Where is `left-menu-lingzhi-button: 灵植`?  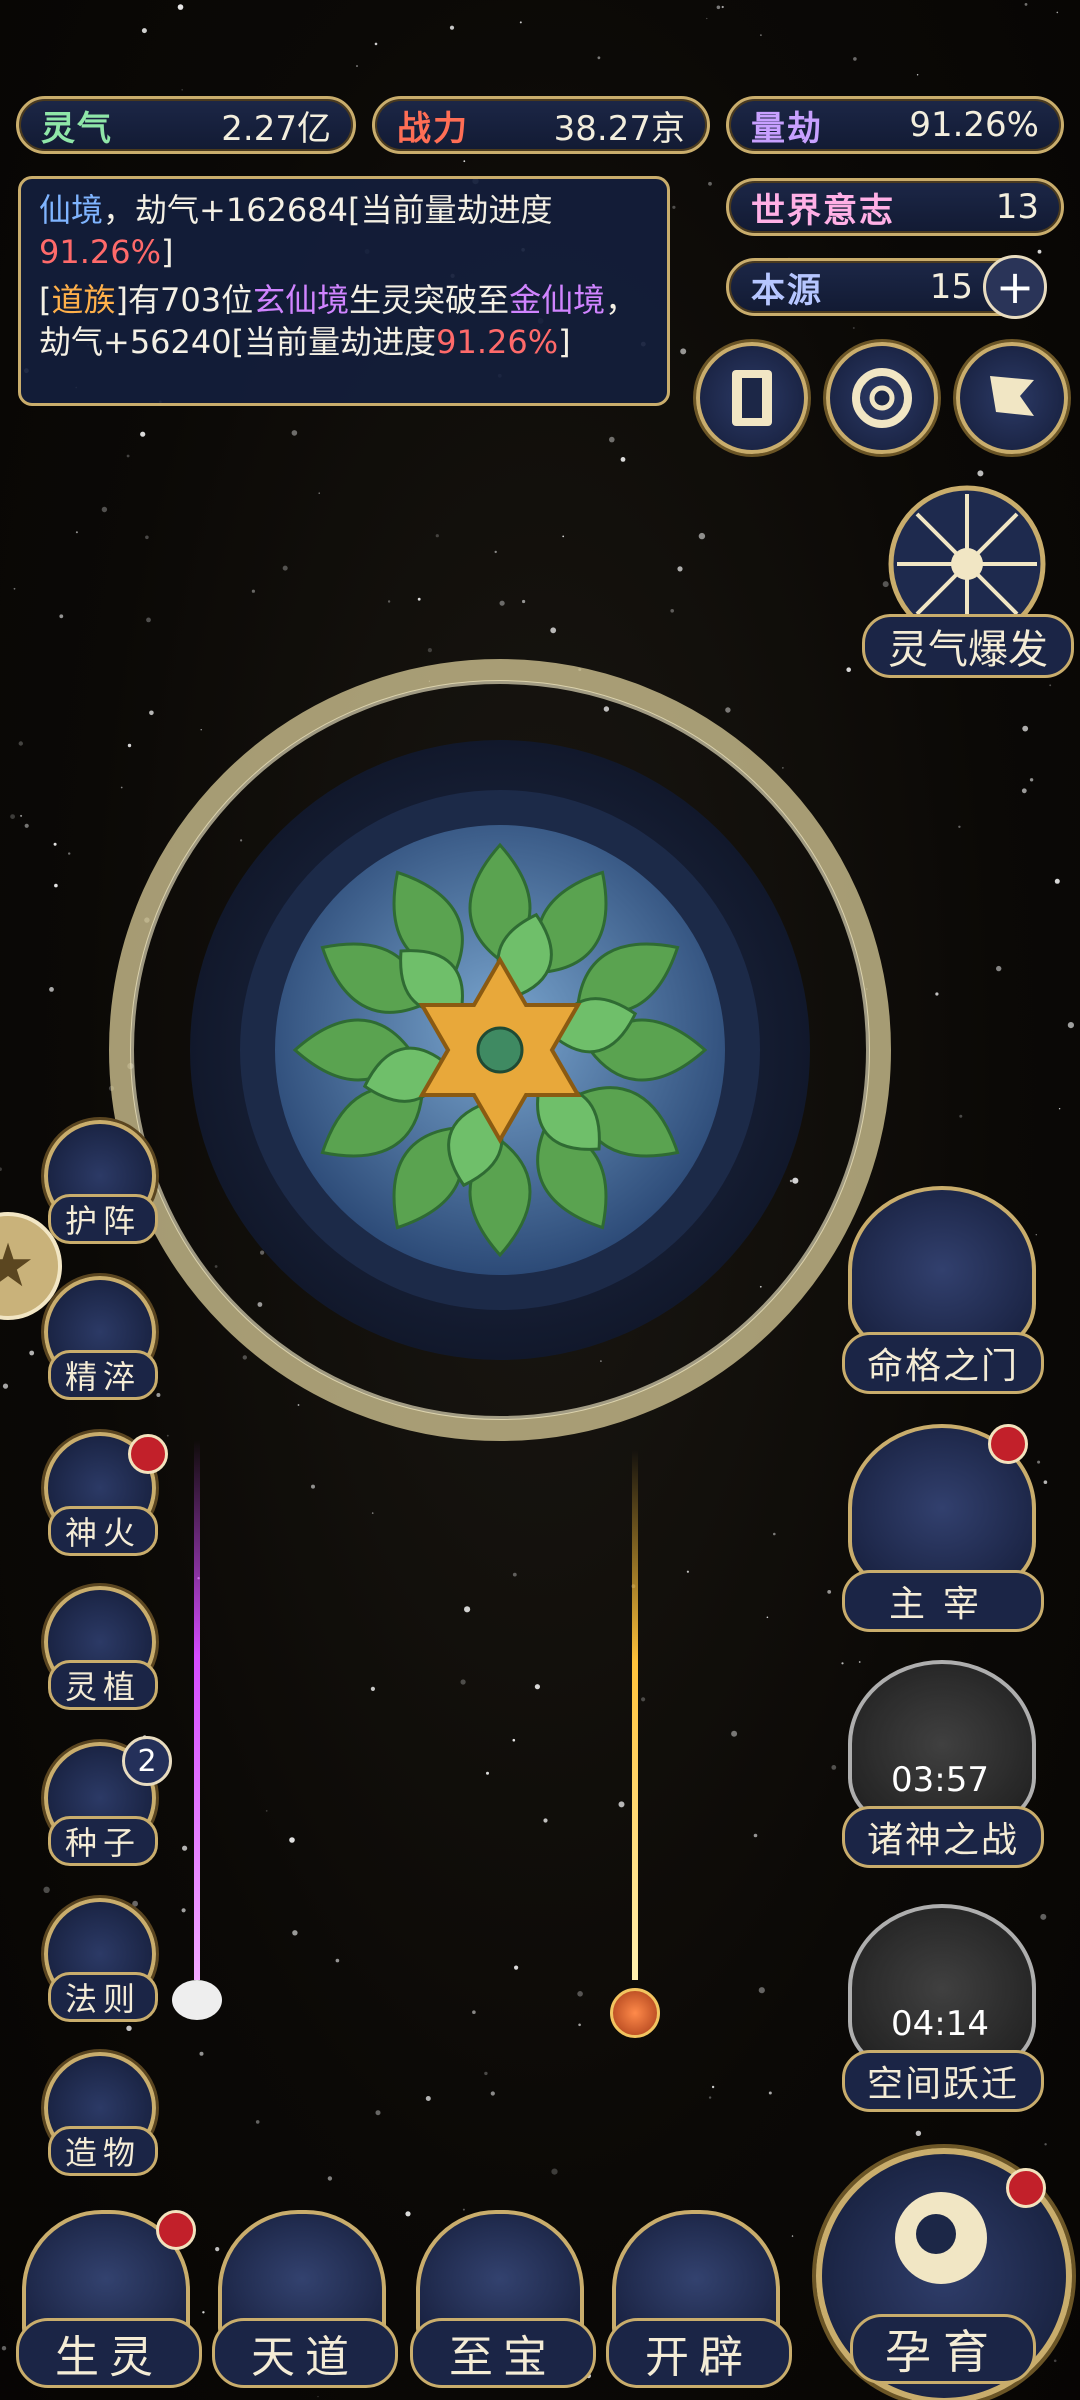 left-menu-lingzhi-button: 灵植 is located at coordinates (100, 1648).